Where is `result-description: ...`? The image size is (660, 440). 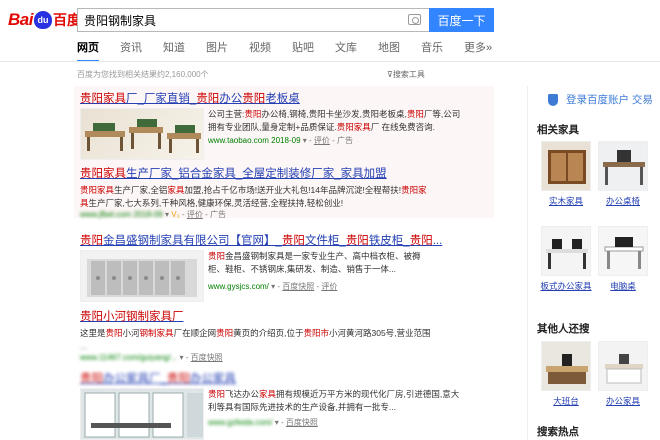 result-description: ... is located at coordinates (84, 345).